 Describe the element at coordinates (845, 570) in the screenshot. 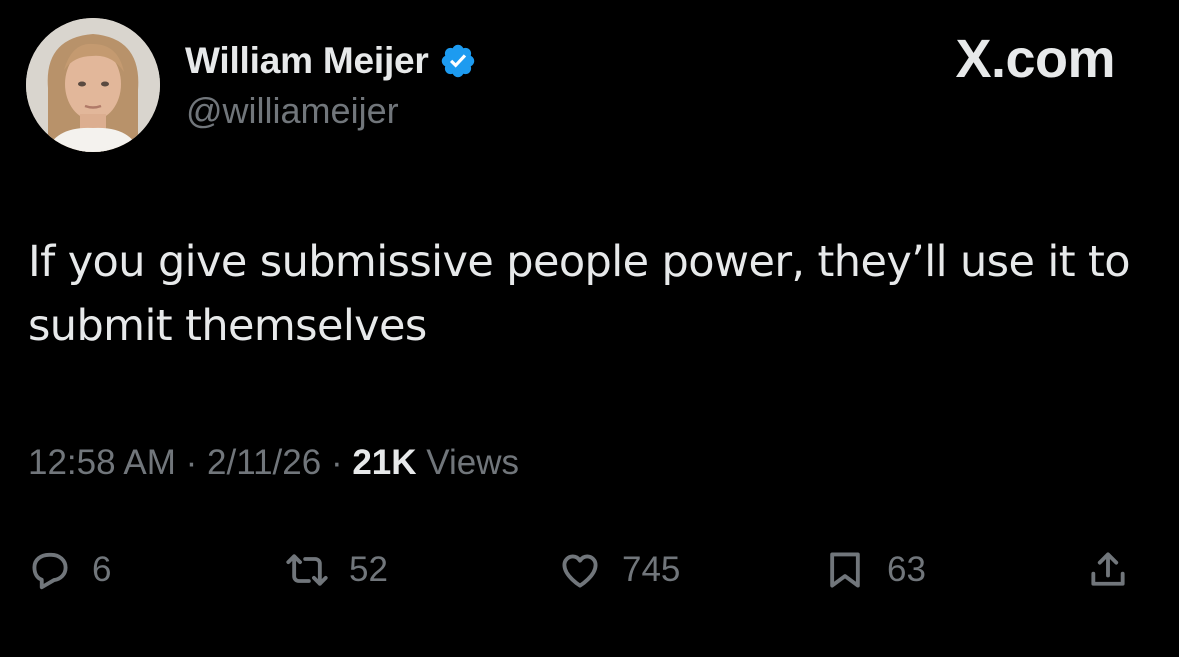

I see `bookmark-icon` at that location.